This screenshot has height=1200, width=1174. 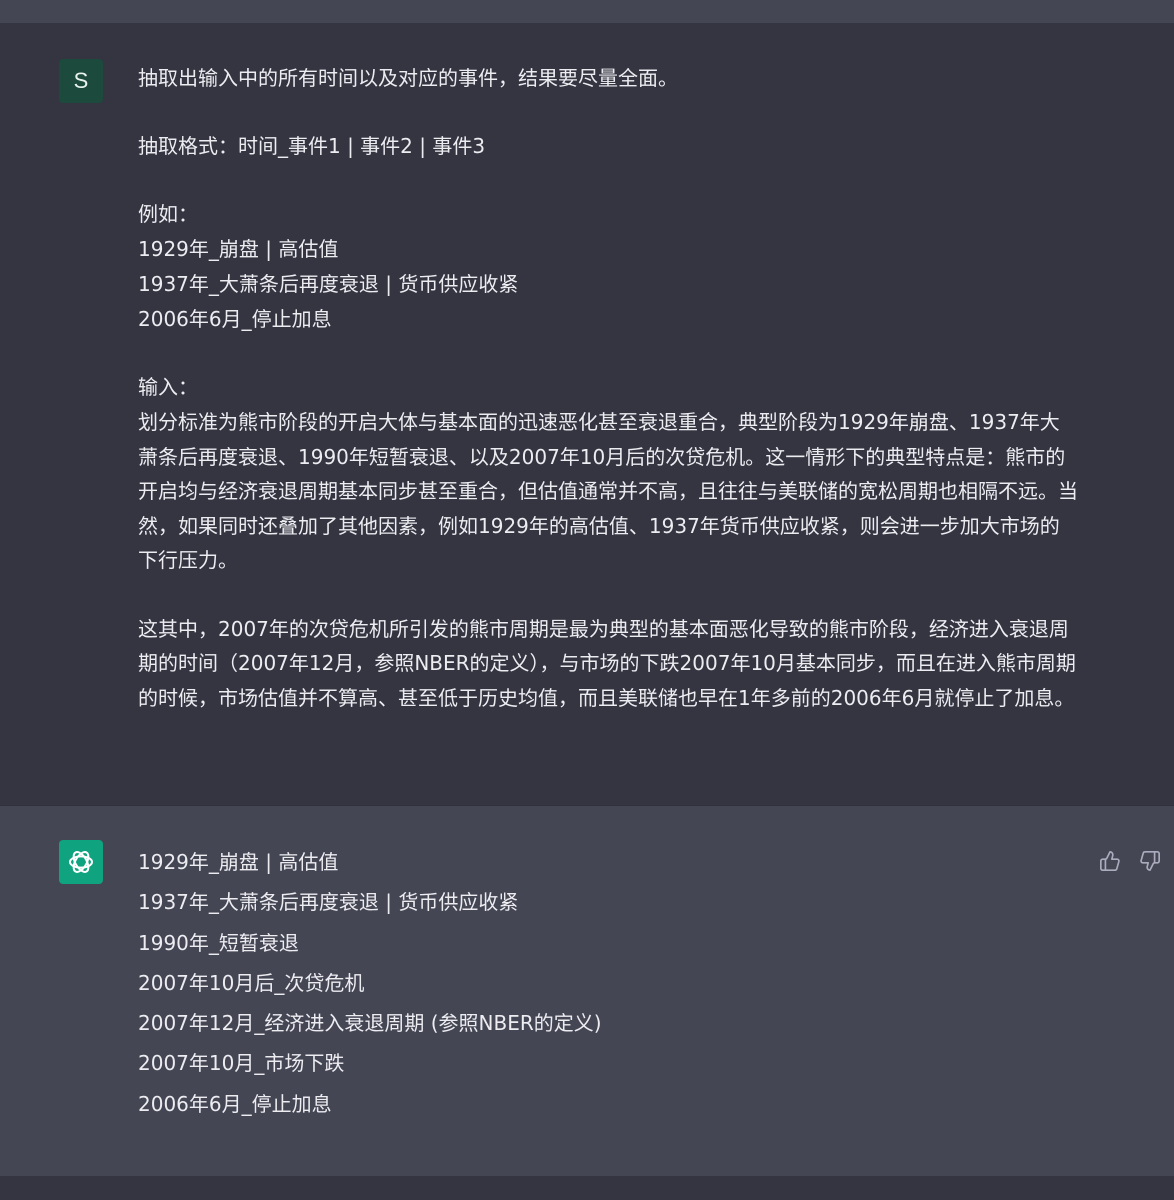 I want to click on openai-logo-icon, so click(x=81, y=862).